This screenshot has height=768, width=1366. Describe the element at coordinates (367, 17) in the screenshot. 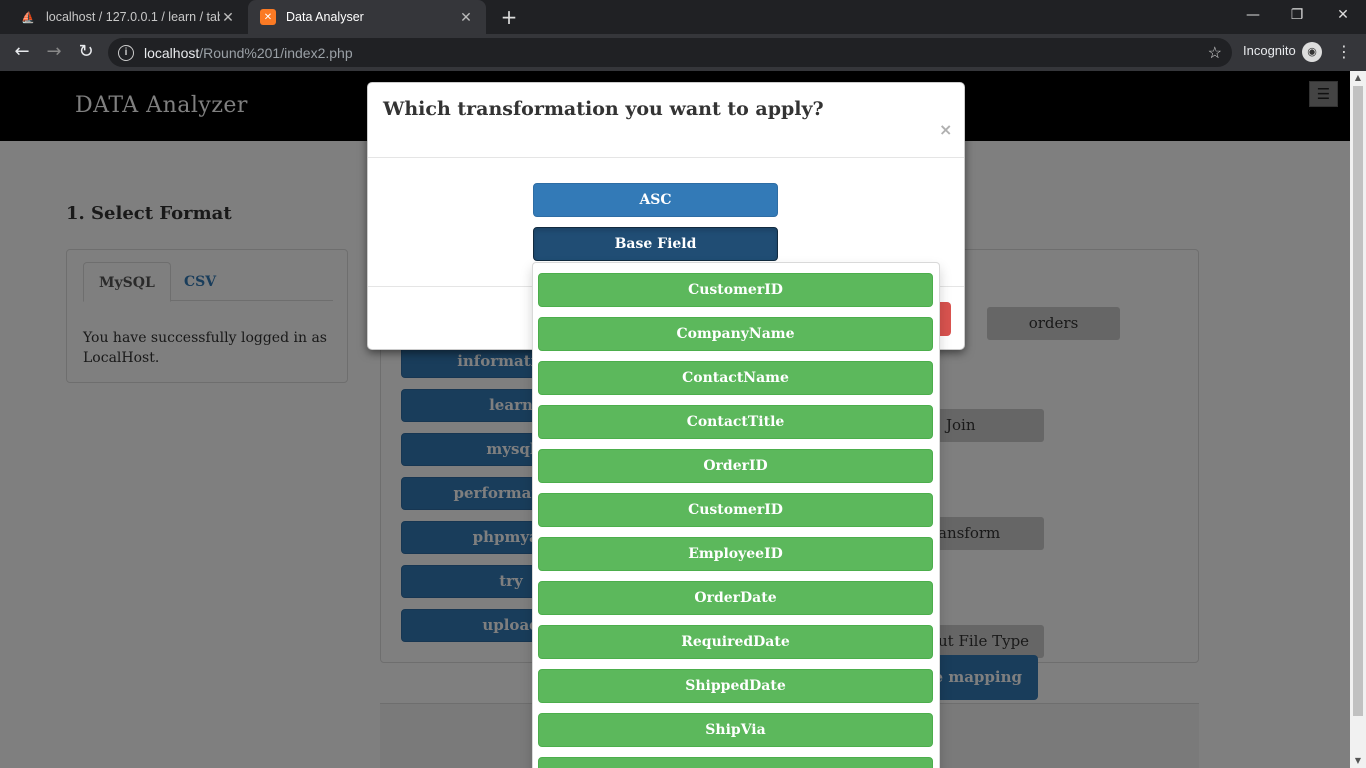

I see `browser-tab-data-analyser: ✕ Data Analyser ✕` at that location.